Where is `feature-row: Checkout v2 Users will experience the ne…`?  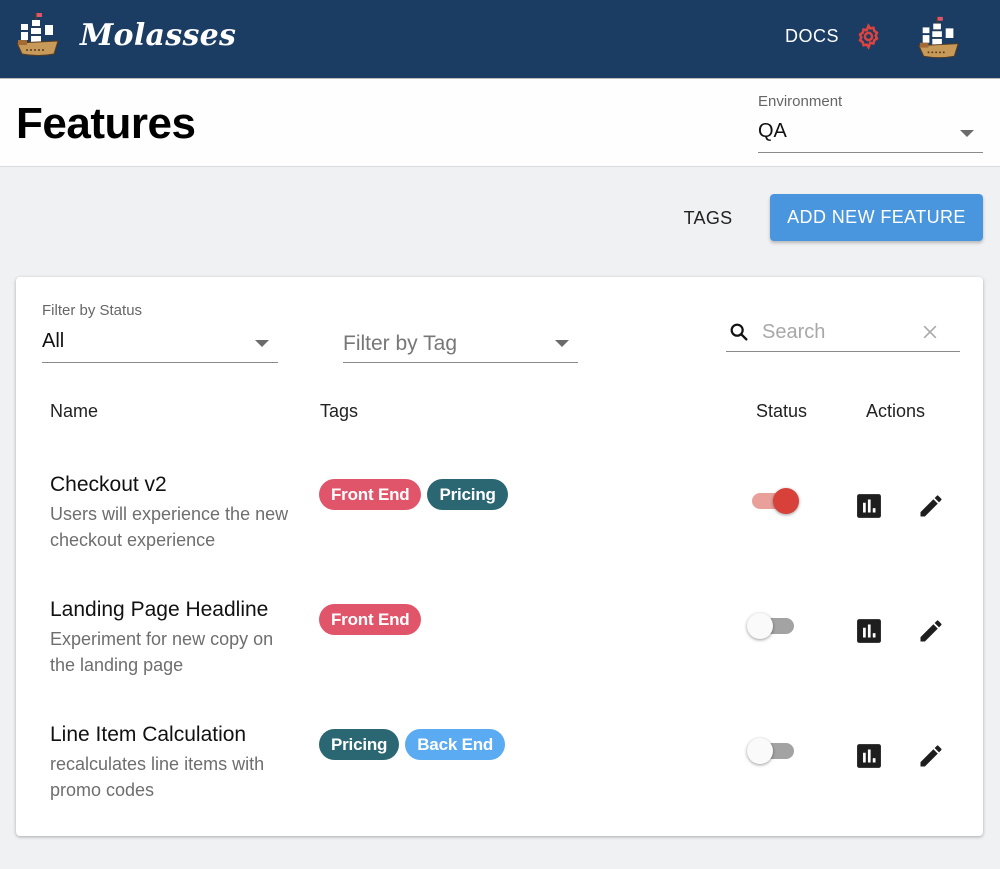 feature-row: Checkout v2 Users will experience the ne… is located at coordinates (499, 535).